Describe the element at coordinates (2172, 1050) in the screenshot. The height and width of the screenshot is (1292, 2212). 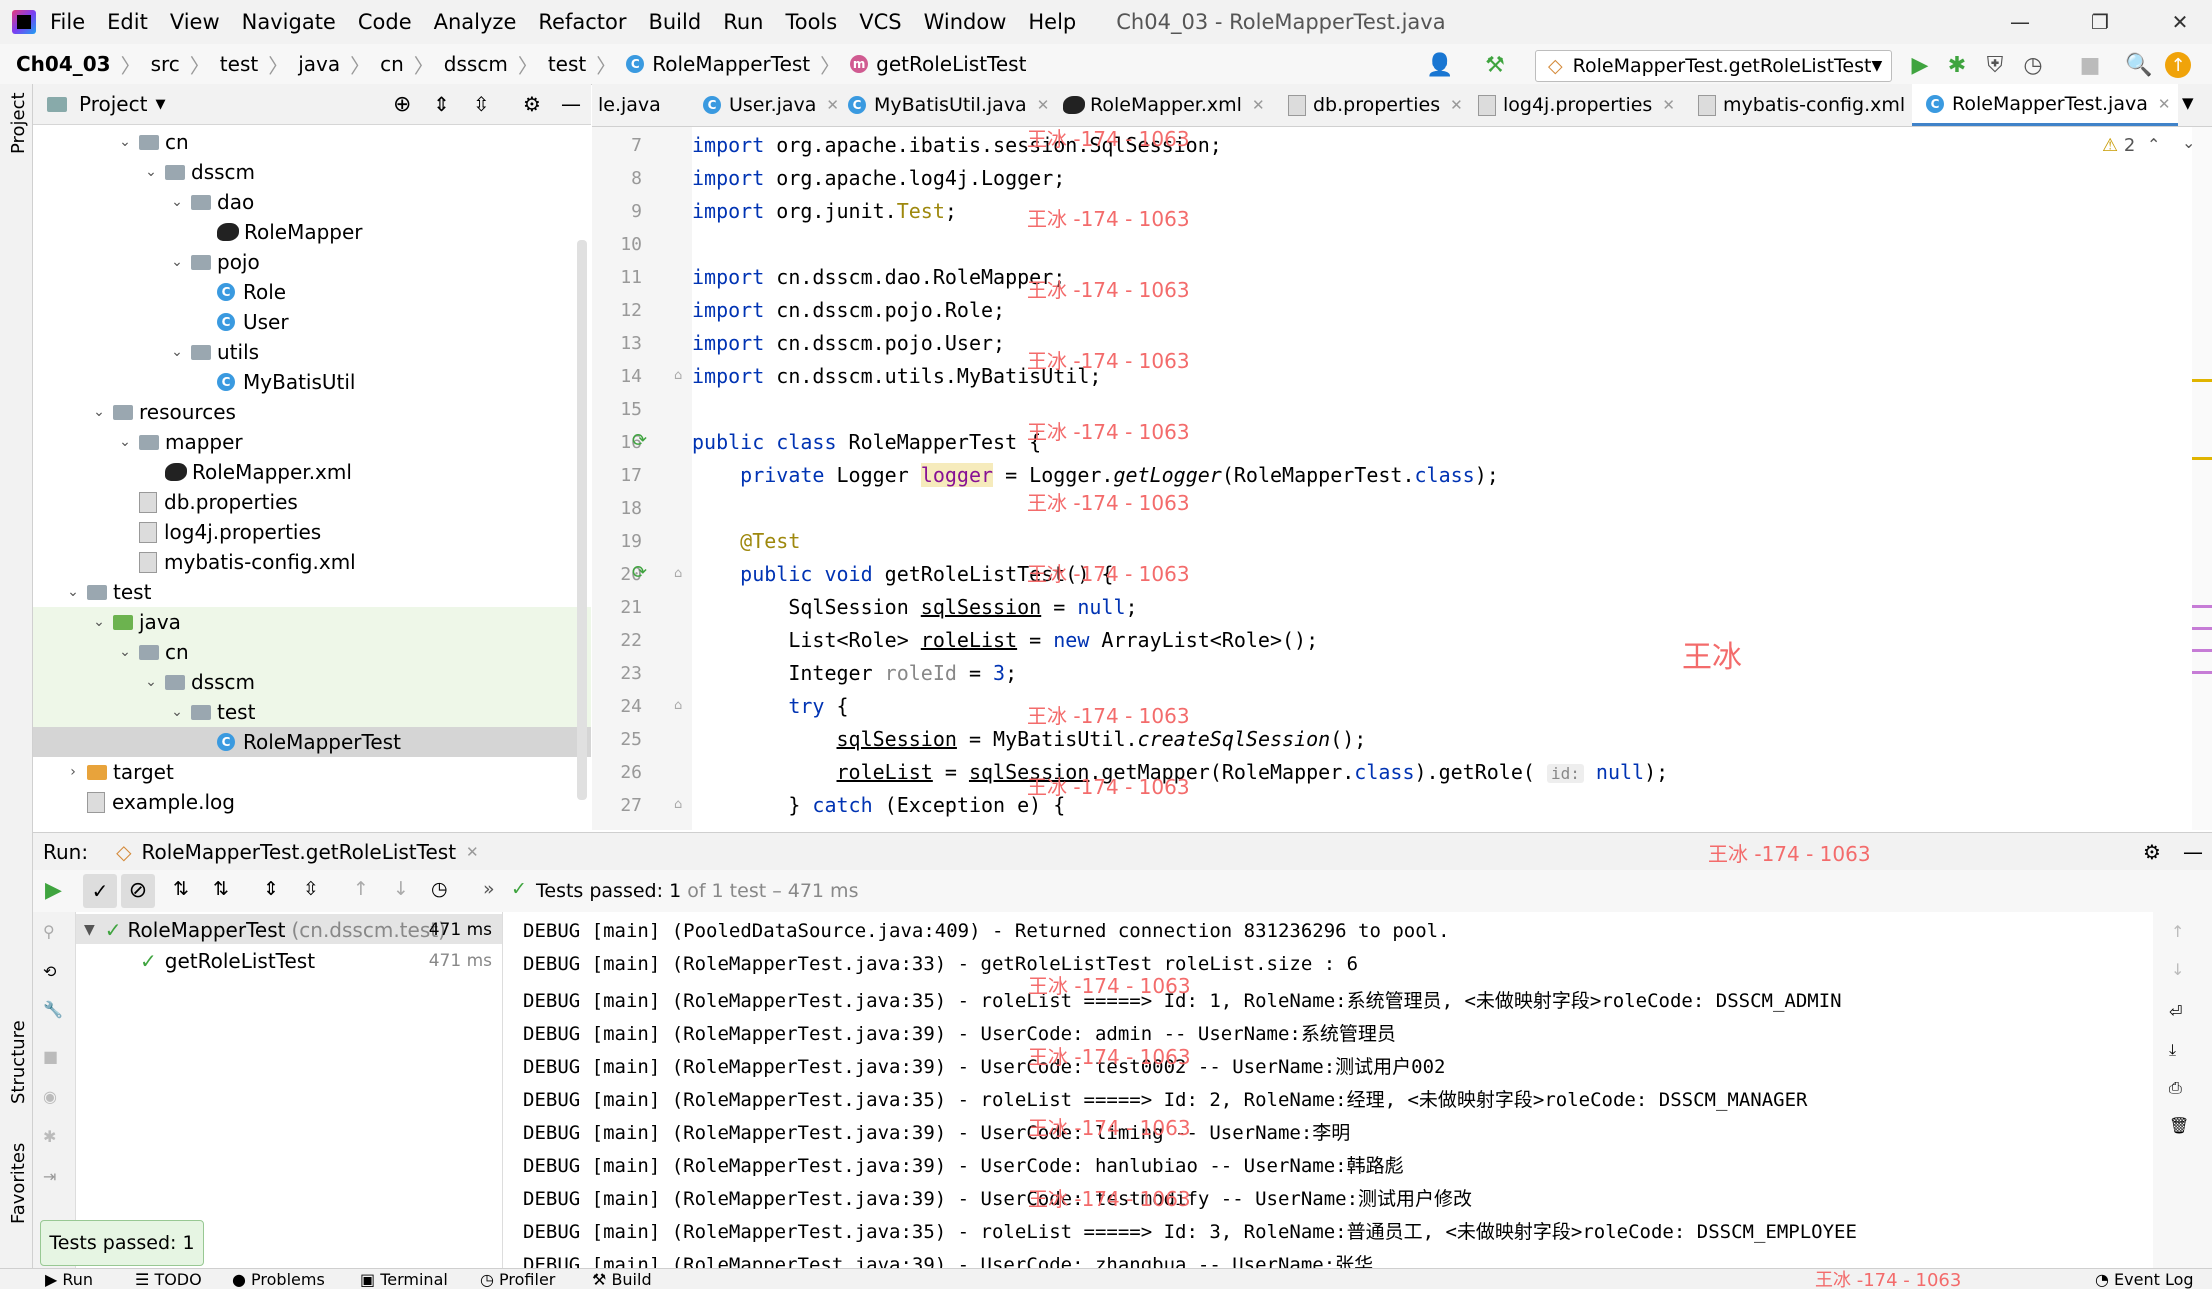
I see `scroll-to-end-icon: ⤓` at that location.